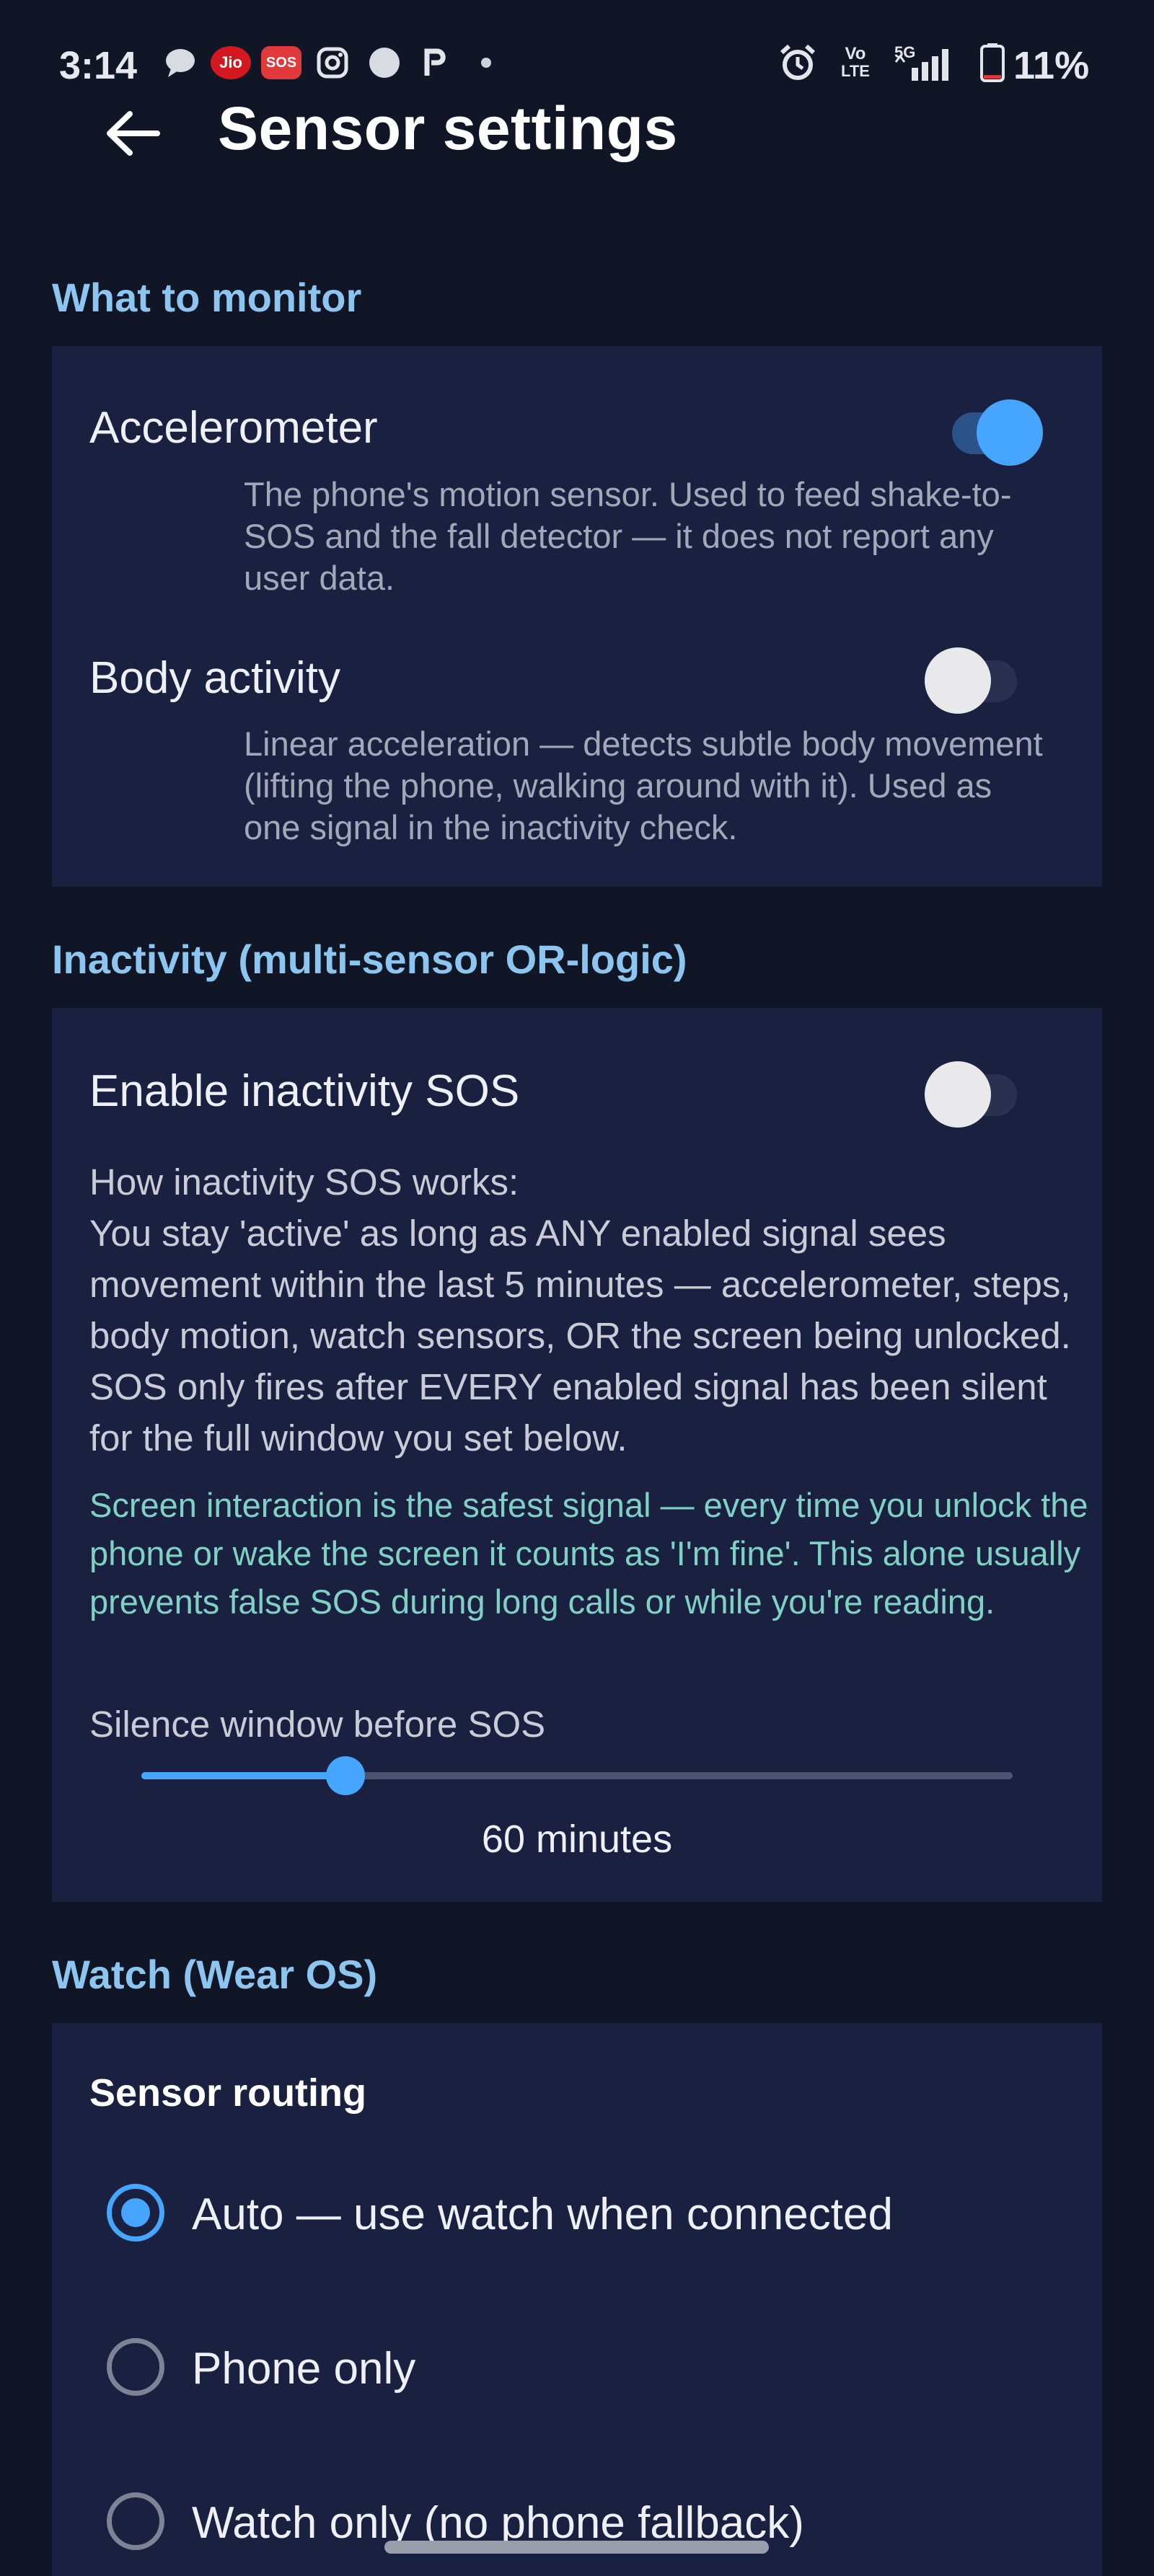 This screenshot has width=1154, height=2576. I want to click on signal-5g-icon: 5G, so click(927, 62).